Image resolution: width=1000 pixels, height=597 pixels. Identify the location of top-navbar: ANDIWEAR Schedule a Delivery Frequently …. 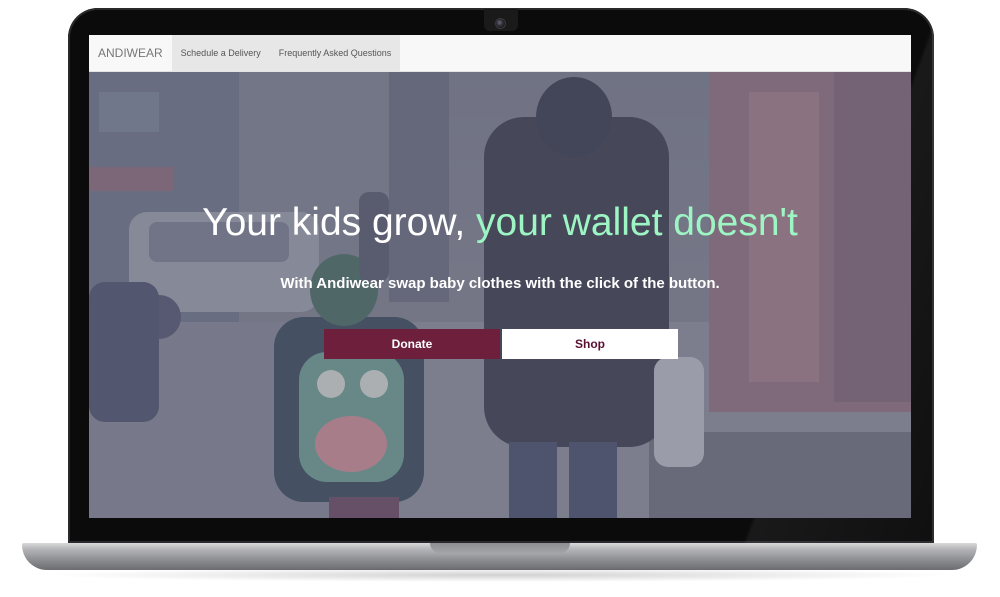
(500, 53).